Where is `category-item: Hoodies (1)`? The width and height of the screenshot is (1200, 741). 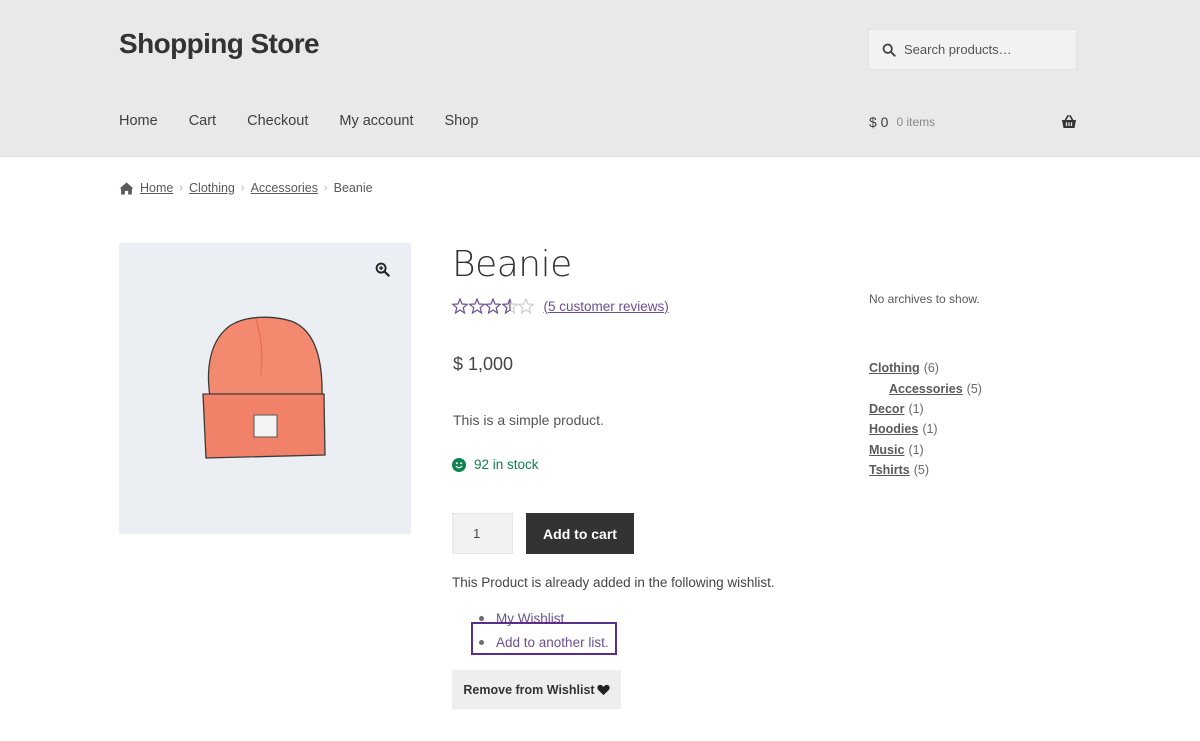 category-item: Hoodies (1) is located at coordinates (925, 429).